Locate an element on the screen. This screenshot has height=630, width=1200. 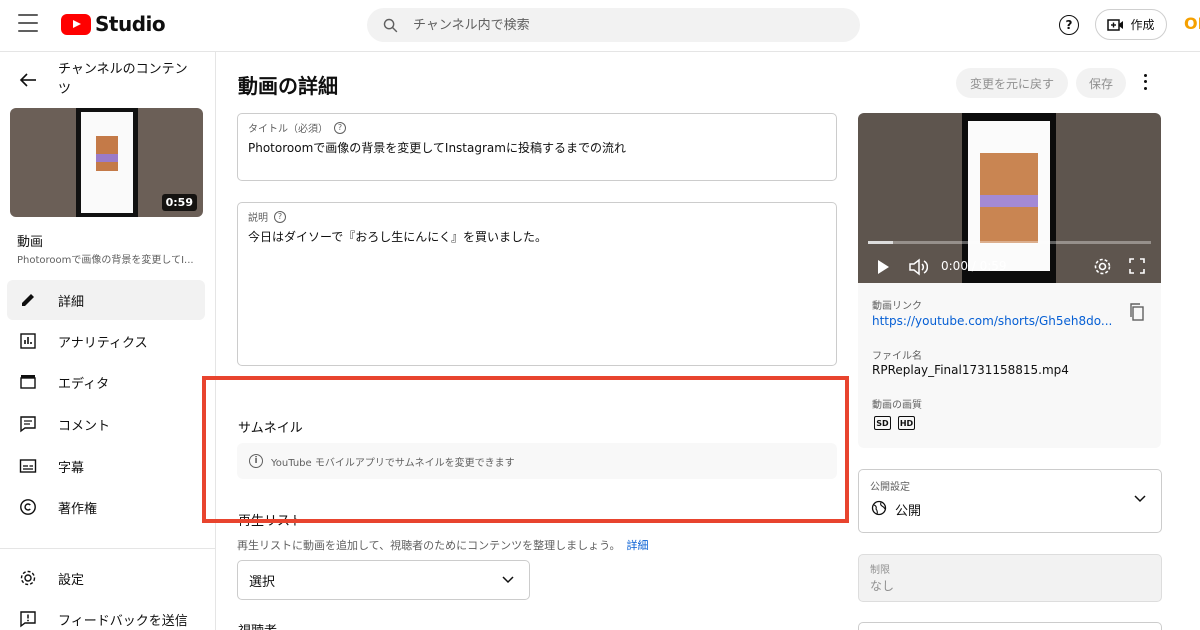
sidebar-item-editor: エディタ is located at coordinates (106, 382).